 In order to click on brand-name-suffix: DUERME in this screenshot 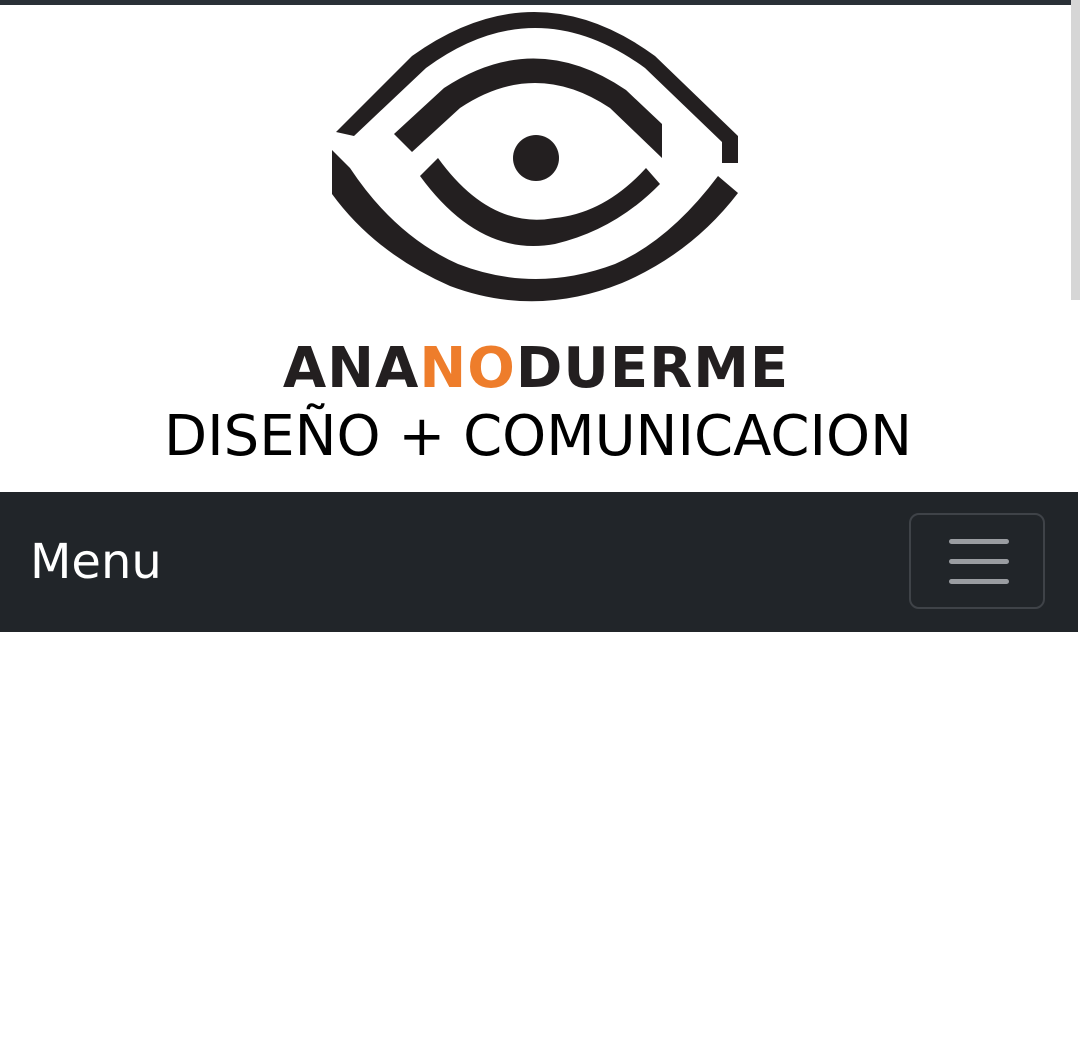, I will do `click(652, 368)`.